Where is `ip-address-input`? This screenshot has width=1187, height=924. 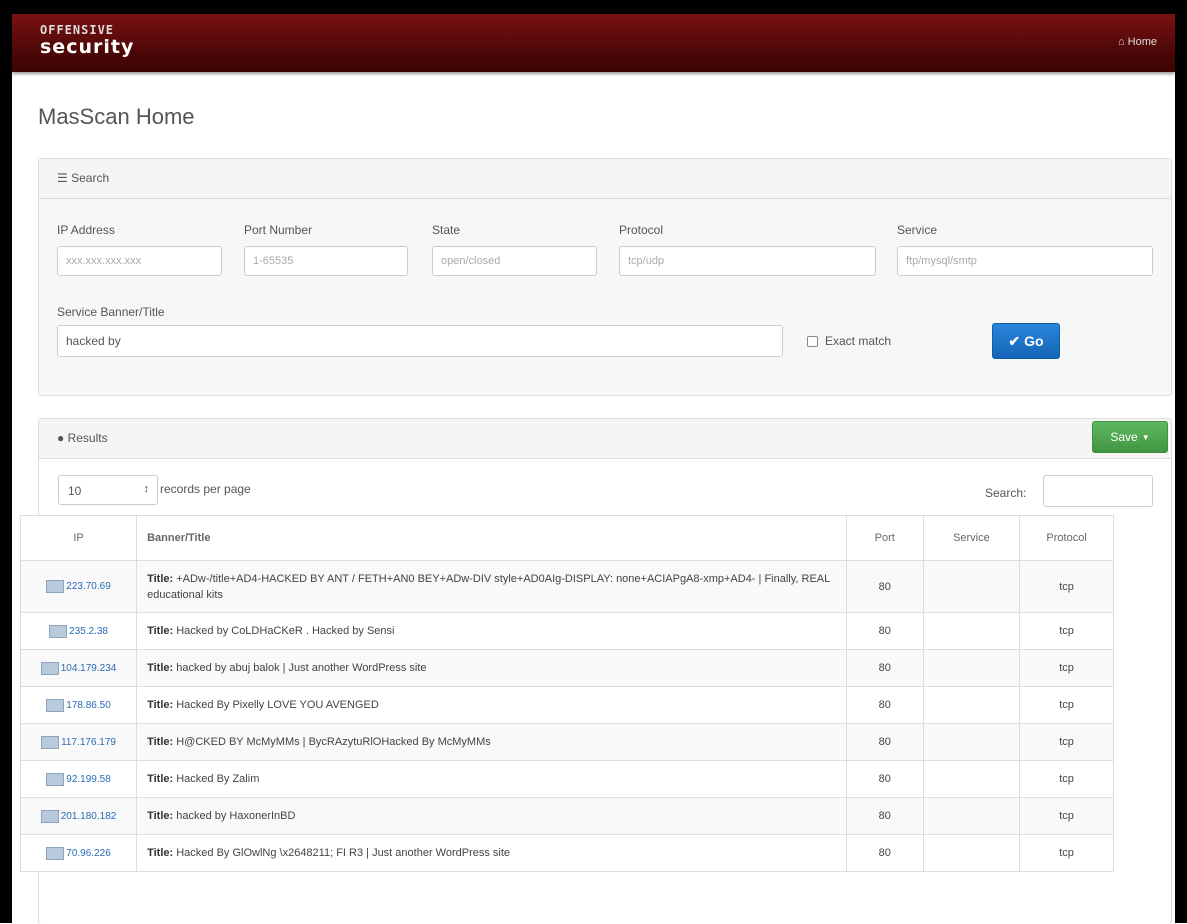 ip-address-input is located at coordinates (139, 261).